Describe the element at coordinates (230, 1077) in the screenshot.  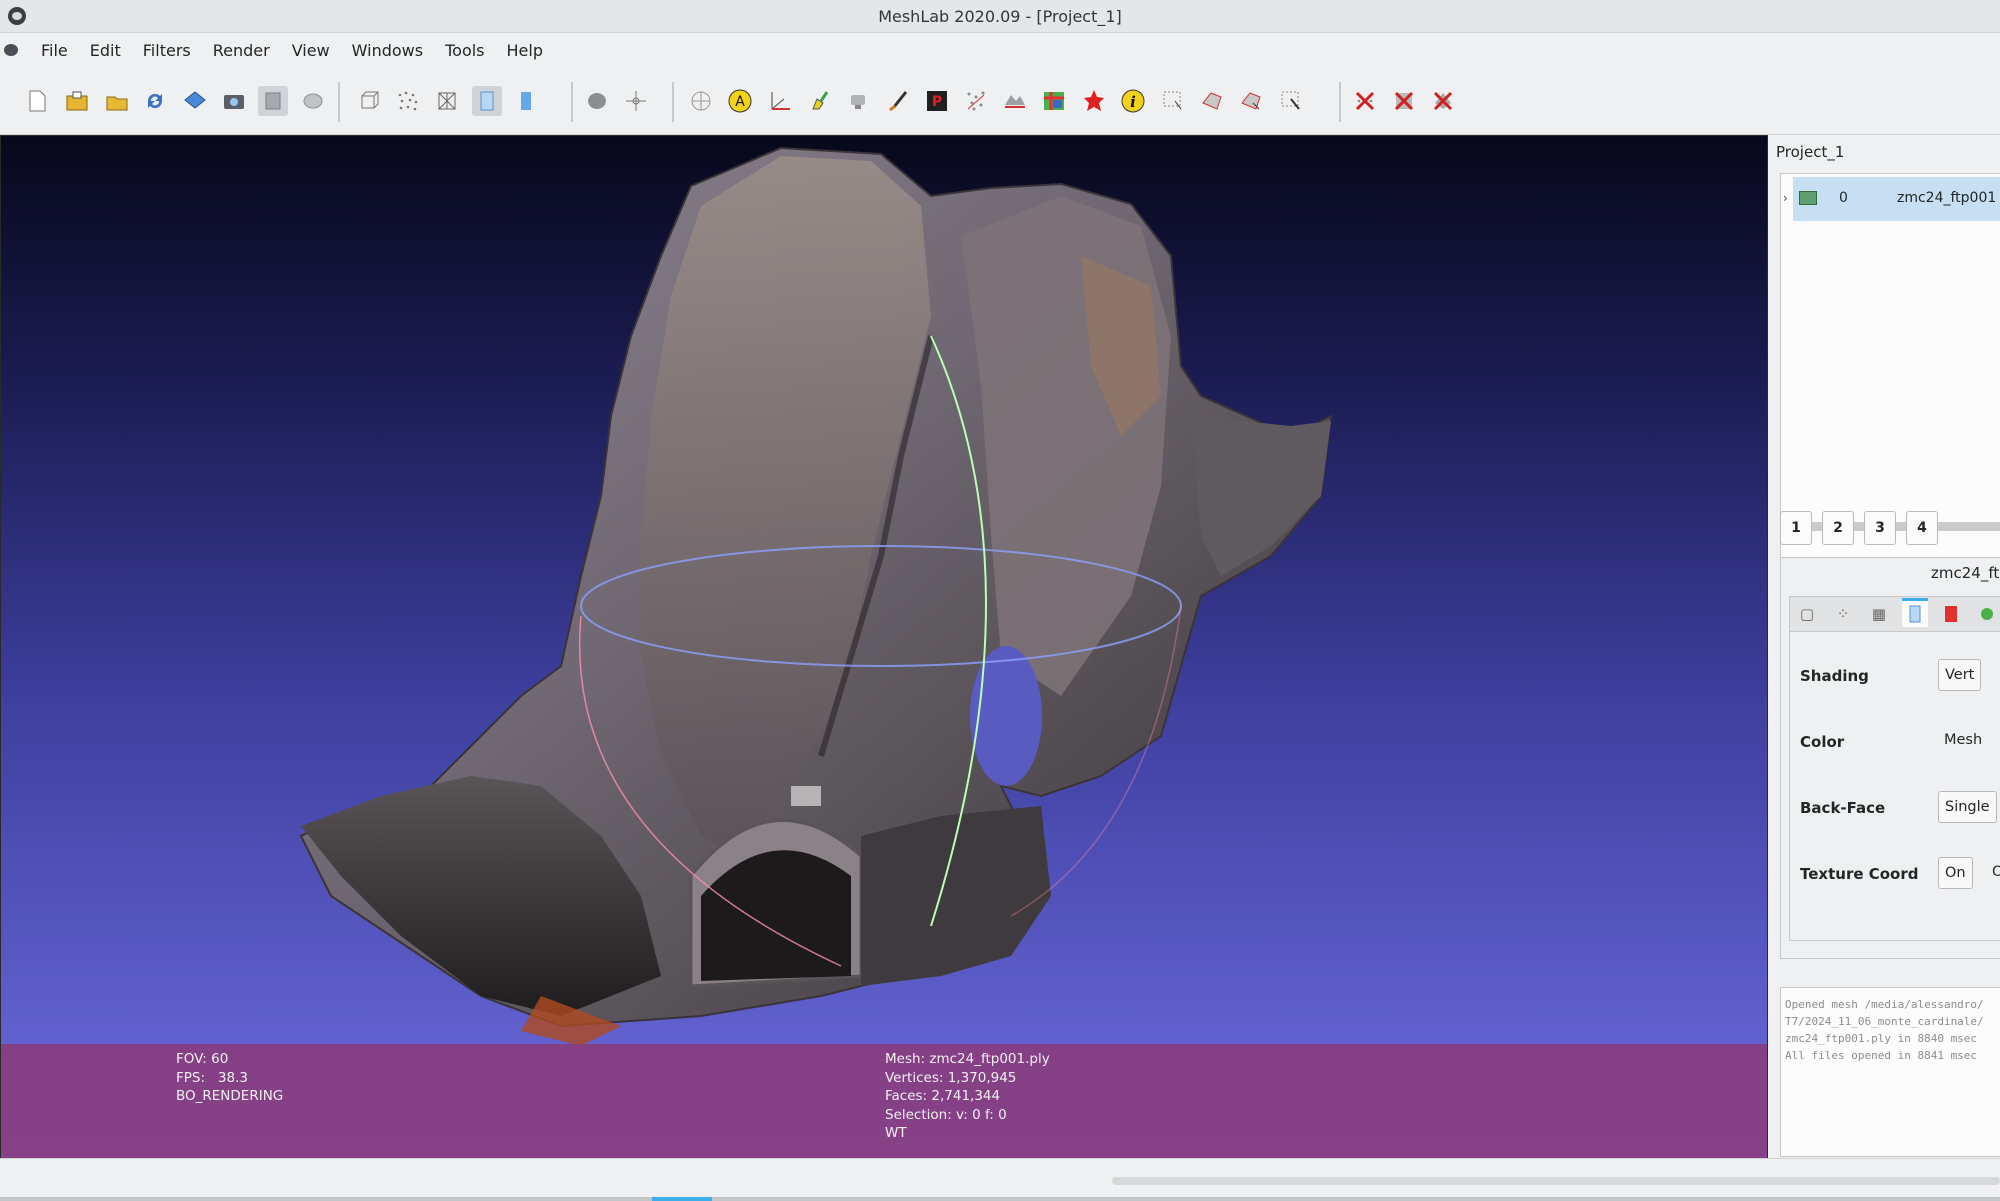
I see `render-stats-text: FOV: 60 FPS: 38.3 BO_RENDERING` at that location.